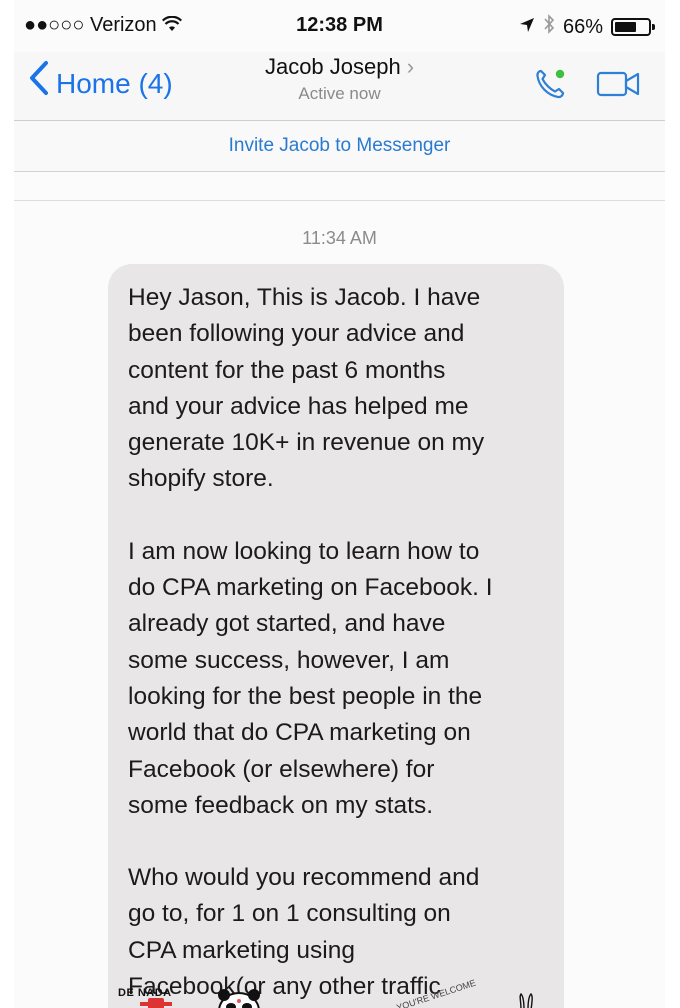  I want to click on nav-bar: Home (4) Jacob Joseph › Active now, so click(339, 86).